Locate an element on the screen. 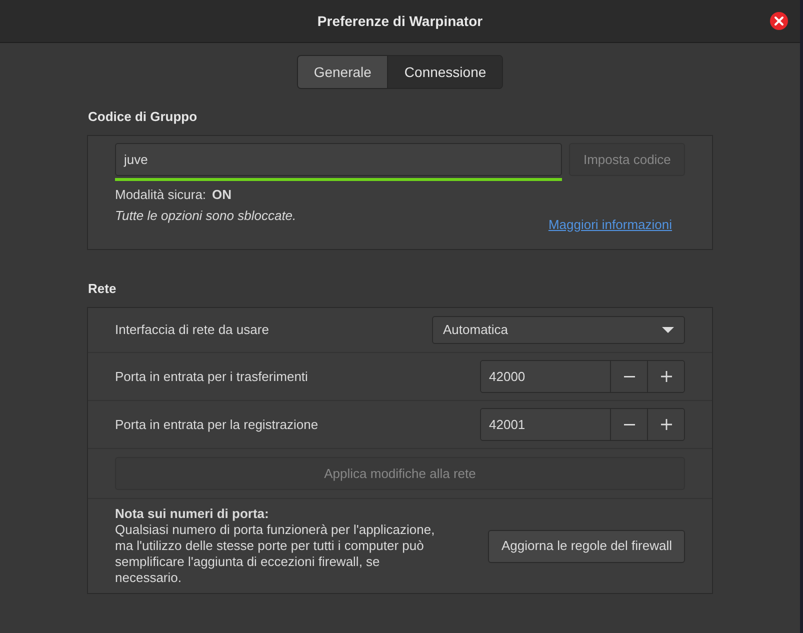 The image size is (803, 633). secure-mode-label: Modalità sicura: is located at coordinates (160, 195).